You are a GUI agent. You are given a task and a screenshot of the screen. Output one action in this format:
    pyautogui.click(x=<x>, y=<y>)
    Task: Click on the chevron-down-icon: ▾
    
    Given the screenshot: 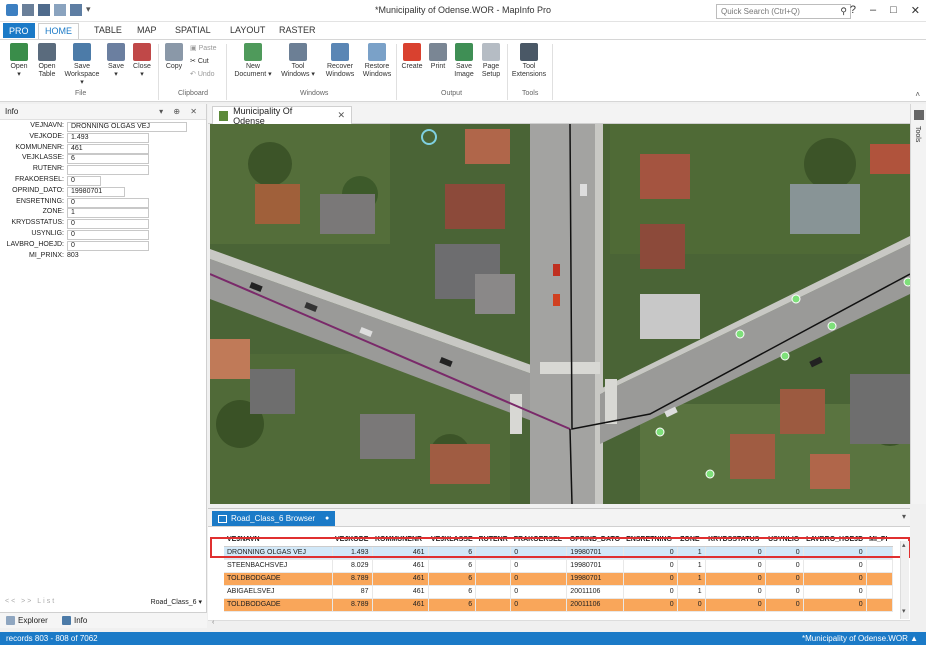 What is the action you would take?
    pyautogui.click(x=904, y=516)
    